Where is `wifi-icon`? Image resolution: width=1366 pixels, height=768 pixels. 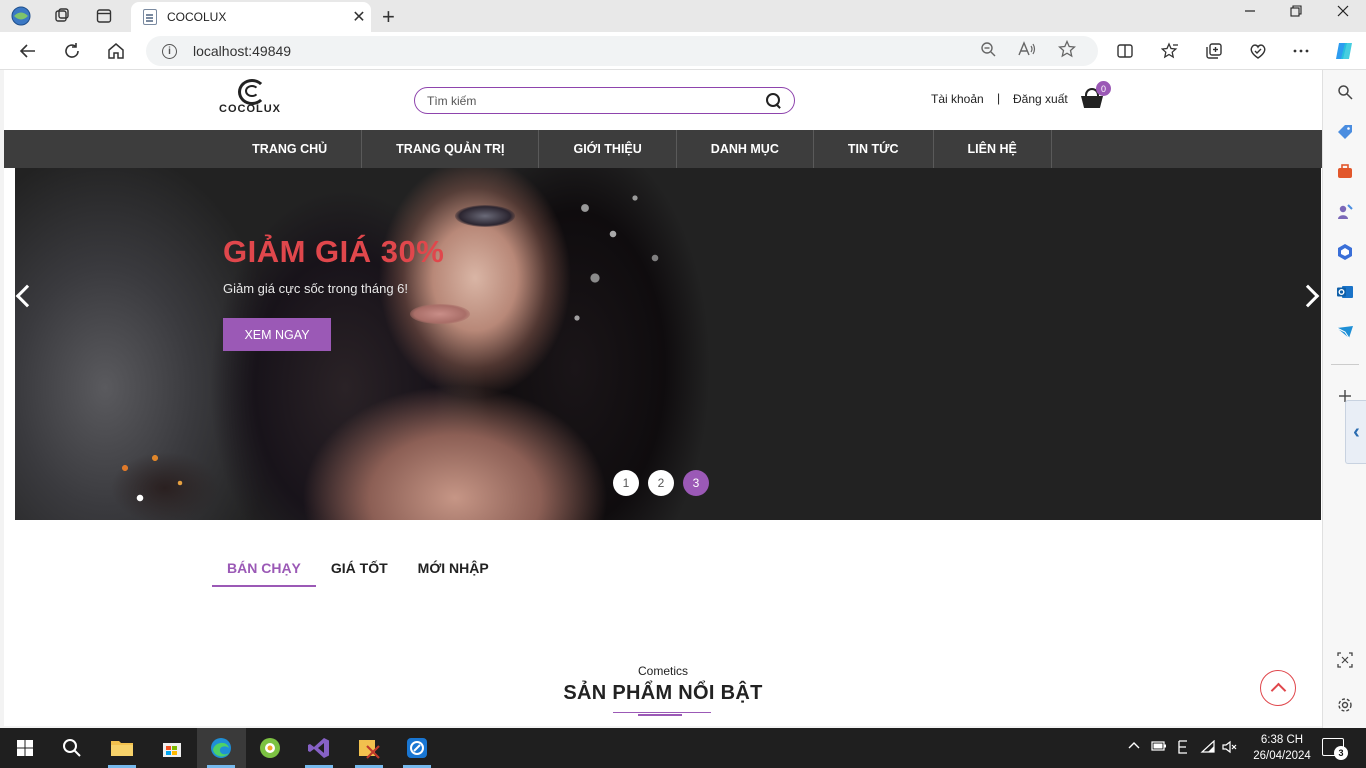
wifi-icon is located at coordinates (1208, 748).